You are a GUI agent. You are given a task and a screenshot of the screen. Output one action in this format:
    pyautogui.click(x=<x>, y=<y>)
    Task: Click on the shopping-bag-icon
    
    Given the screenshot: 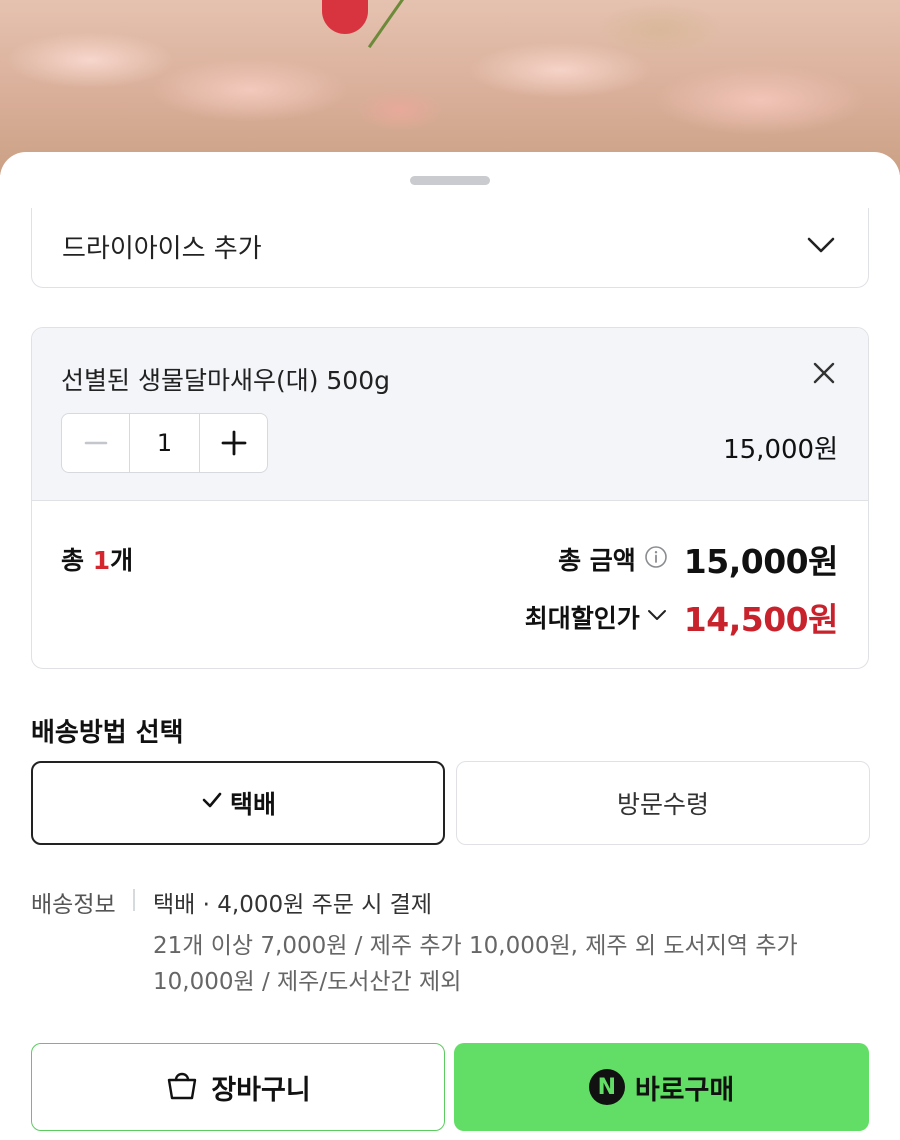 What is the action you would take?
    pyautogui.click(x=182, y=1087)
    